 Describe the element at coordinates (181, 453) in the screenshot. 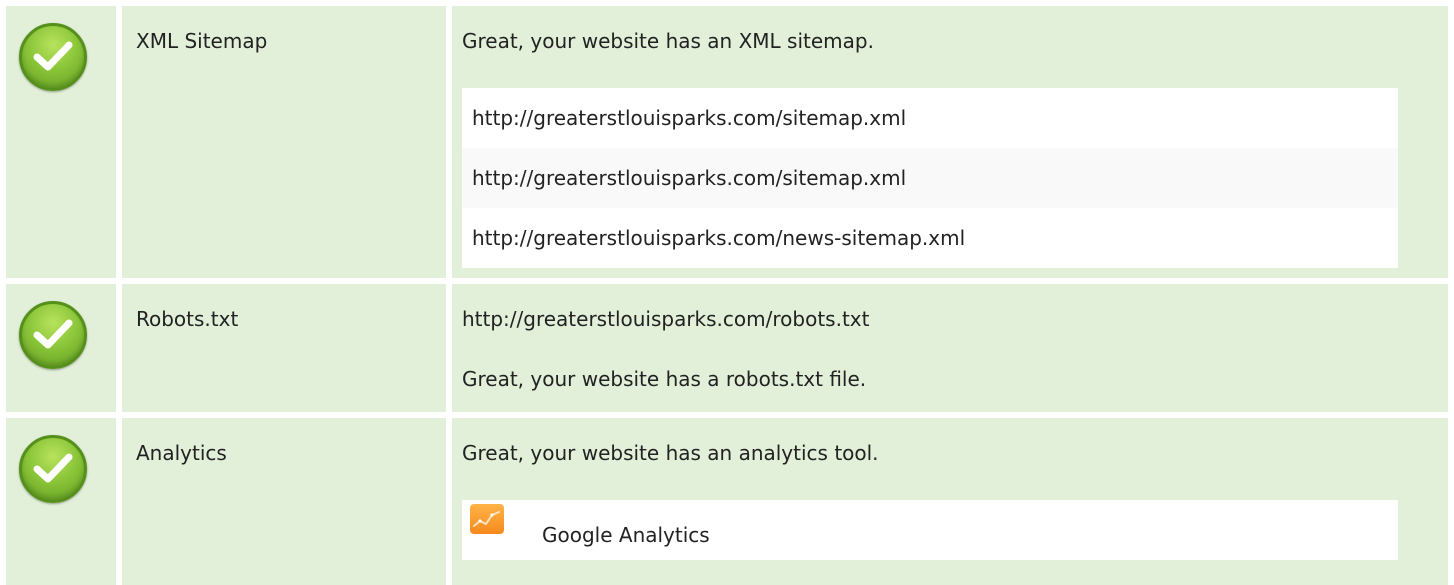

I see `check-label: Analytics` at that location.